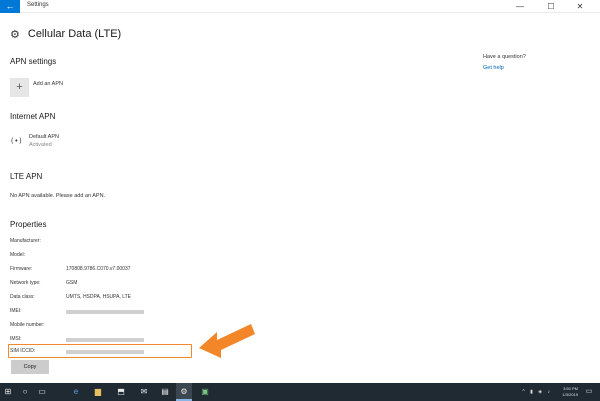  Describe the element at coordinates (36, 87) in the screenshot. I see `add-apn-button: + Add an APN` at that location.